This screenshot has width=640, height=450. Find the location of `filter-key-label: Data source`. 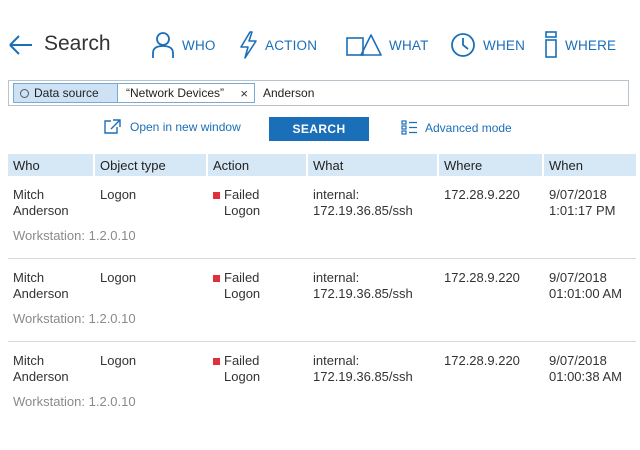

filter-key-label: Data source is located at coordinates (66, 93).